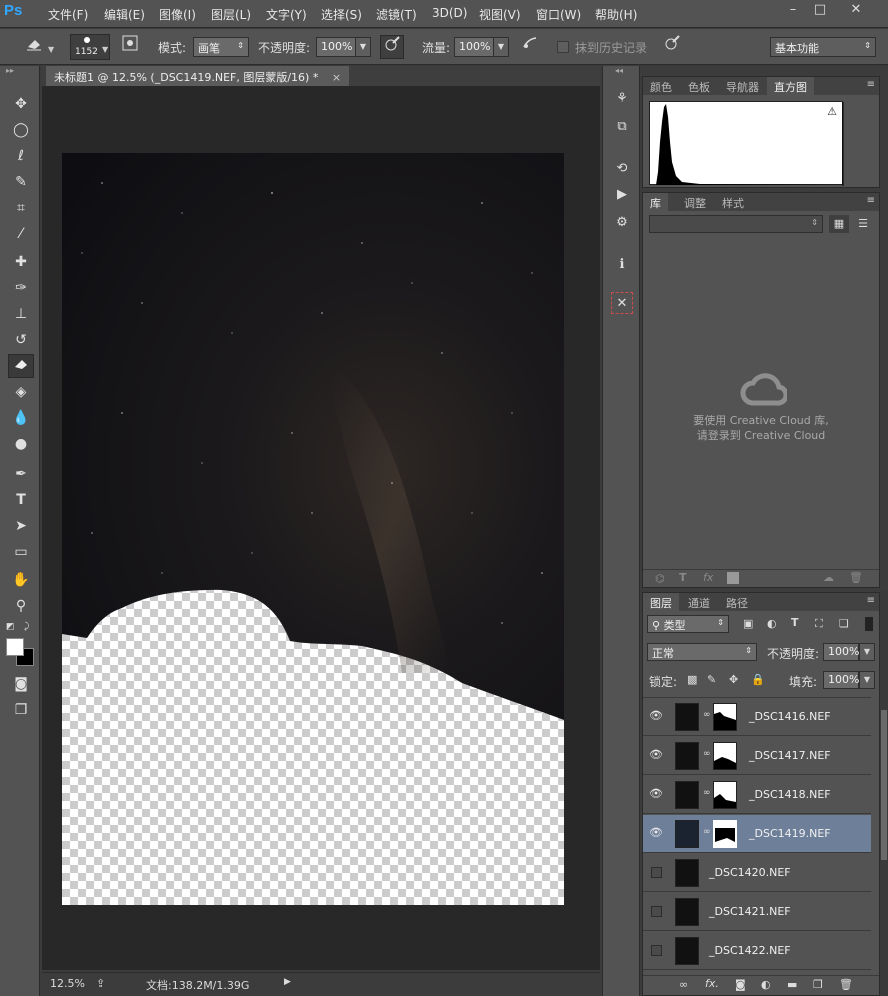 Image resolution: width=888 pixels, height=996 pixels. I want to click on quick-select-tool-icon: ✎, so click(21, 182).